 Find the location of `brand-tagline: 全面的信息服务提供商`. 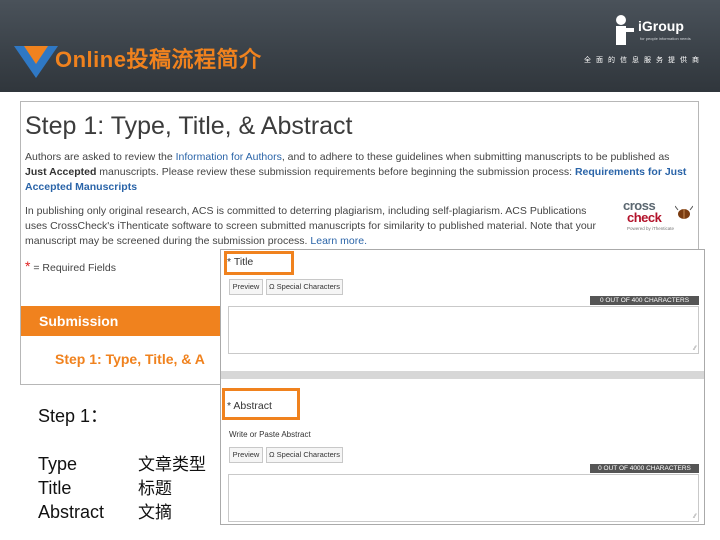

brand-tagline: 全面的信息服务提供商 is located at coordinates (644, 60).